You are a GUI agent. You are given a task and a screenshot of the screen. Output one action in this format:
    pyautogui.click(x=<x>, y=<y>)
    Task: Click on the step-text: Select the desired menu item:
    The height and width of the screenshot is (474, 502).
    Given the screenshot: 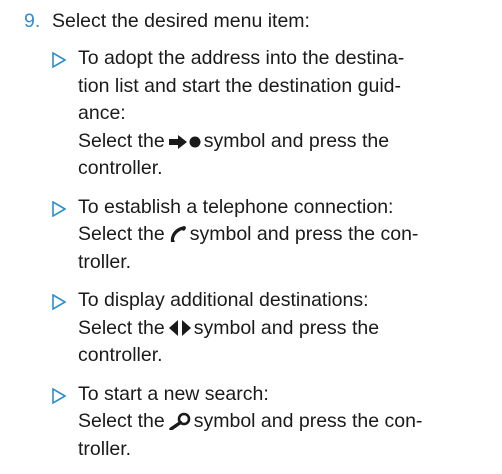 What is the action you would take?
    pyautogui.click(x=181, y=21)
    